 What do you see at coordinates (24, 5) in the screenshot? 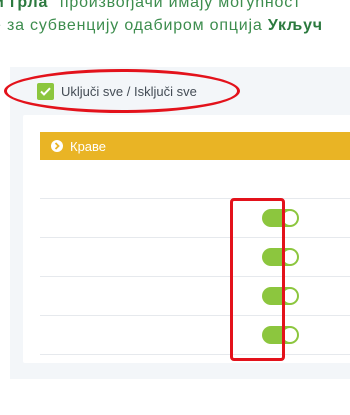
I see `intro-bold-1: и грла` at bounding box center [24, 5].